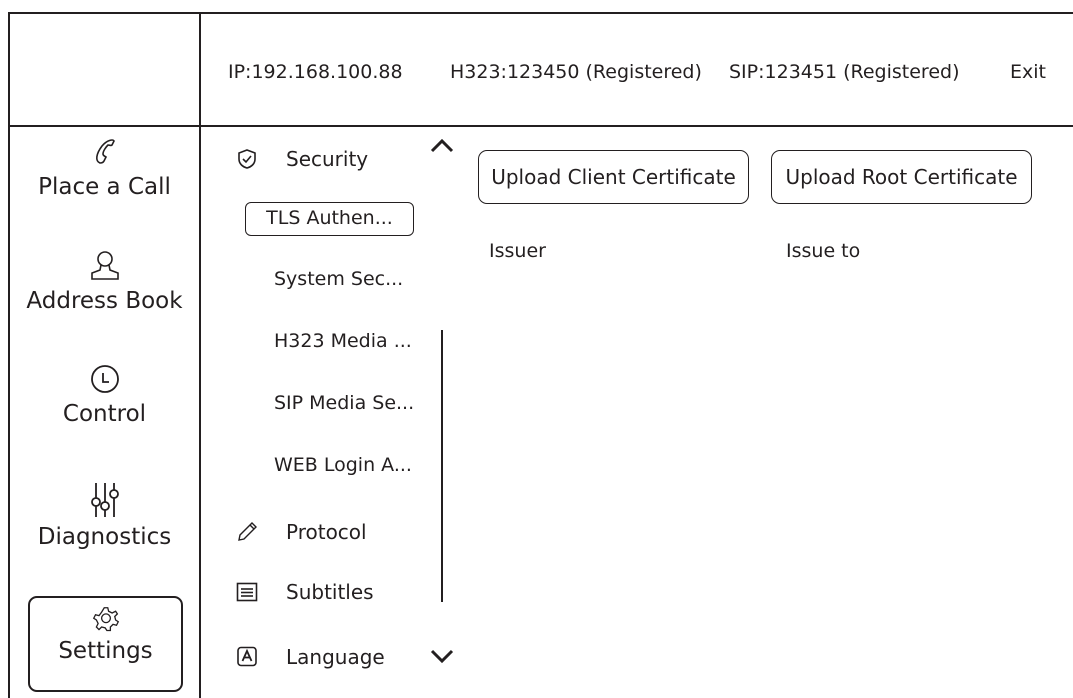 Image resolution: width=1073 pixels, height=698 pixels. What do you see at coordinates (442, 146) in the screenshot?
I see `chevron-up-icon` at bounding box center [442, 146].